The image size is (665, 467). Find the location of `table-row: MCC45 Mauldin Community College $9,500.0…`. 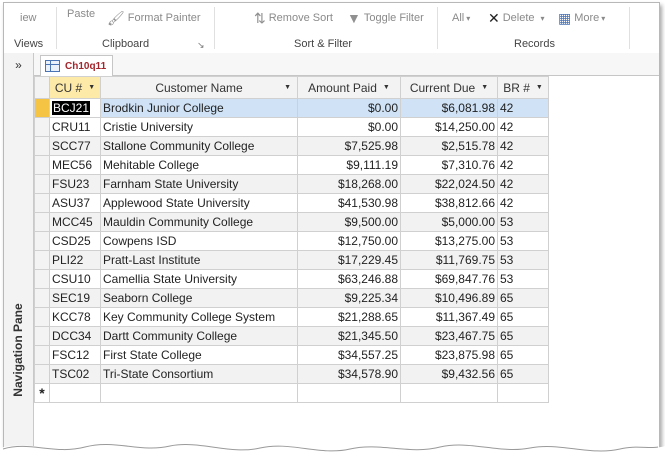

table-row: MCC45 Mauldin Community College $9,500.0… is located at coordinates (291, 222).